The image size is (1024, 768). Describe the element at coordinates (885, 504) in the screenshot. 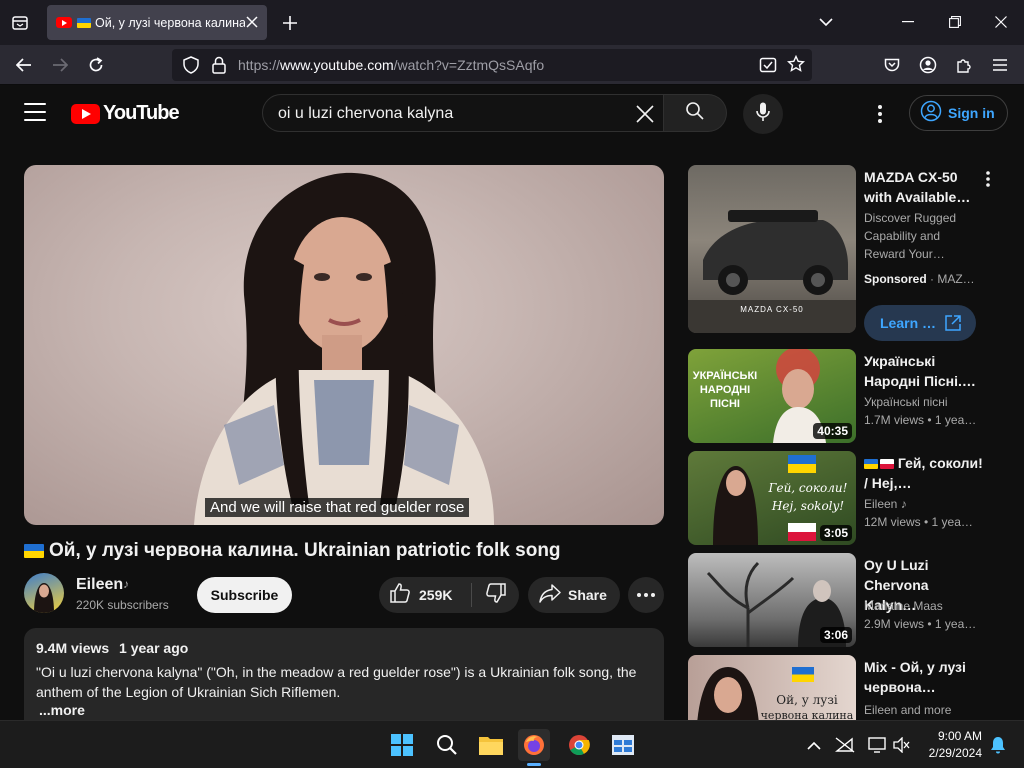

I see `video-channel: Eileen ♪` at that location.